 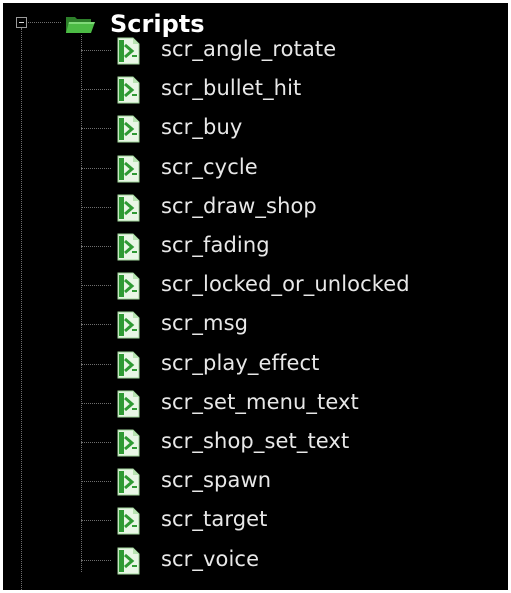 I want to click on tree-item-script: scr_target, so click(x=291, y=520).